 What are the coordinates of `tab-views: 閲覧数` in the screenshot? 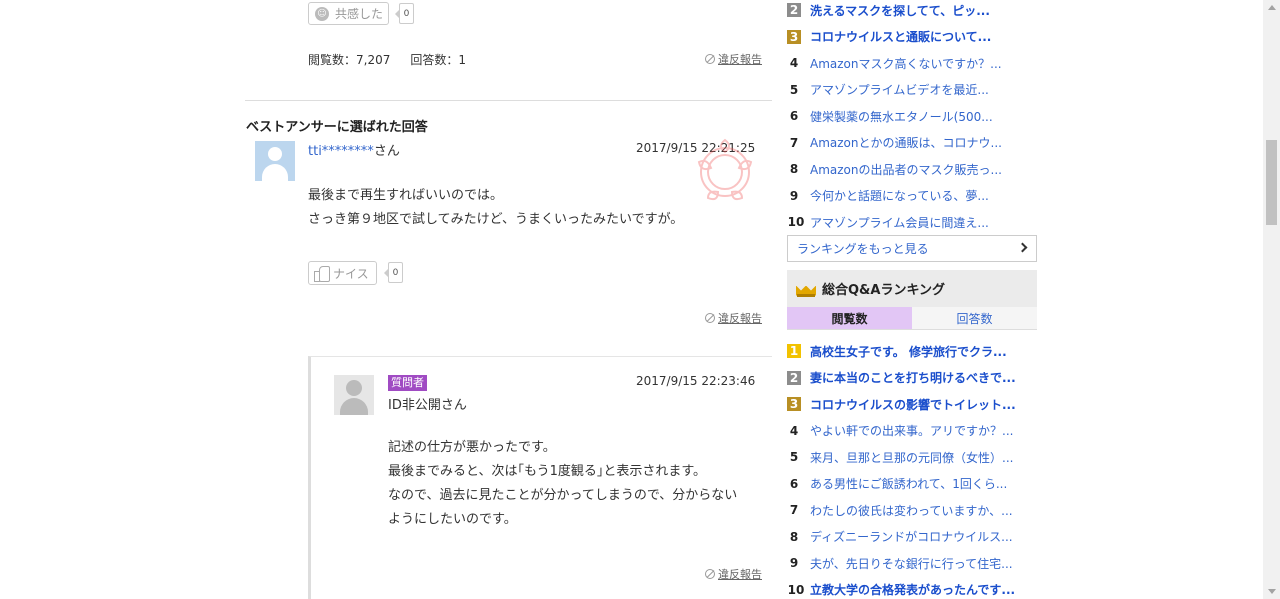 It's located at (849, 318).